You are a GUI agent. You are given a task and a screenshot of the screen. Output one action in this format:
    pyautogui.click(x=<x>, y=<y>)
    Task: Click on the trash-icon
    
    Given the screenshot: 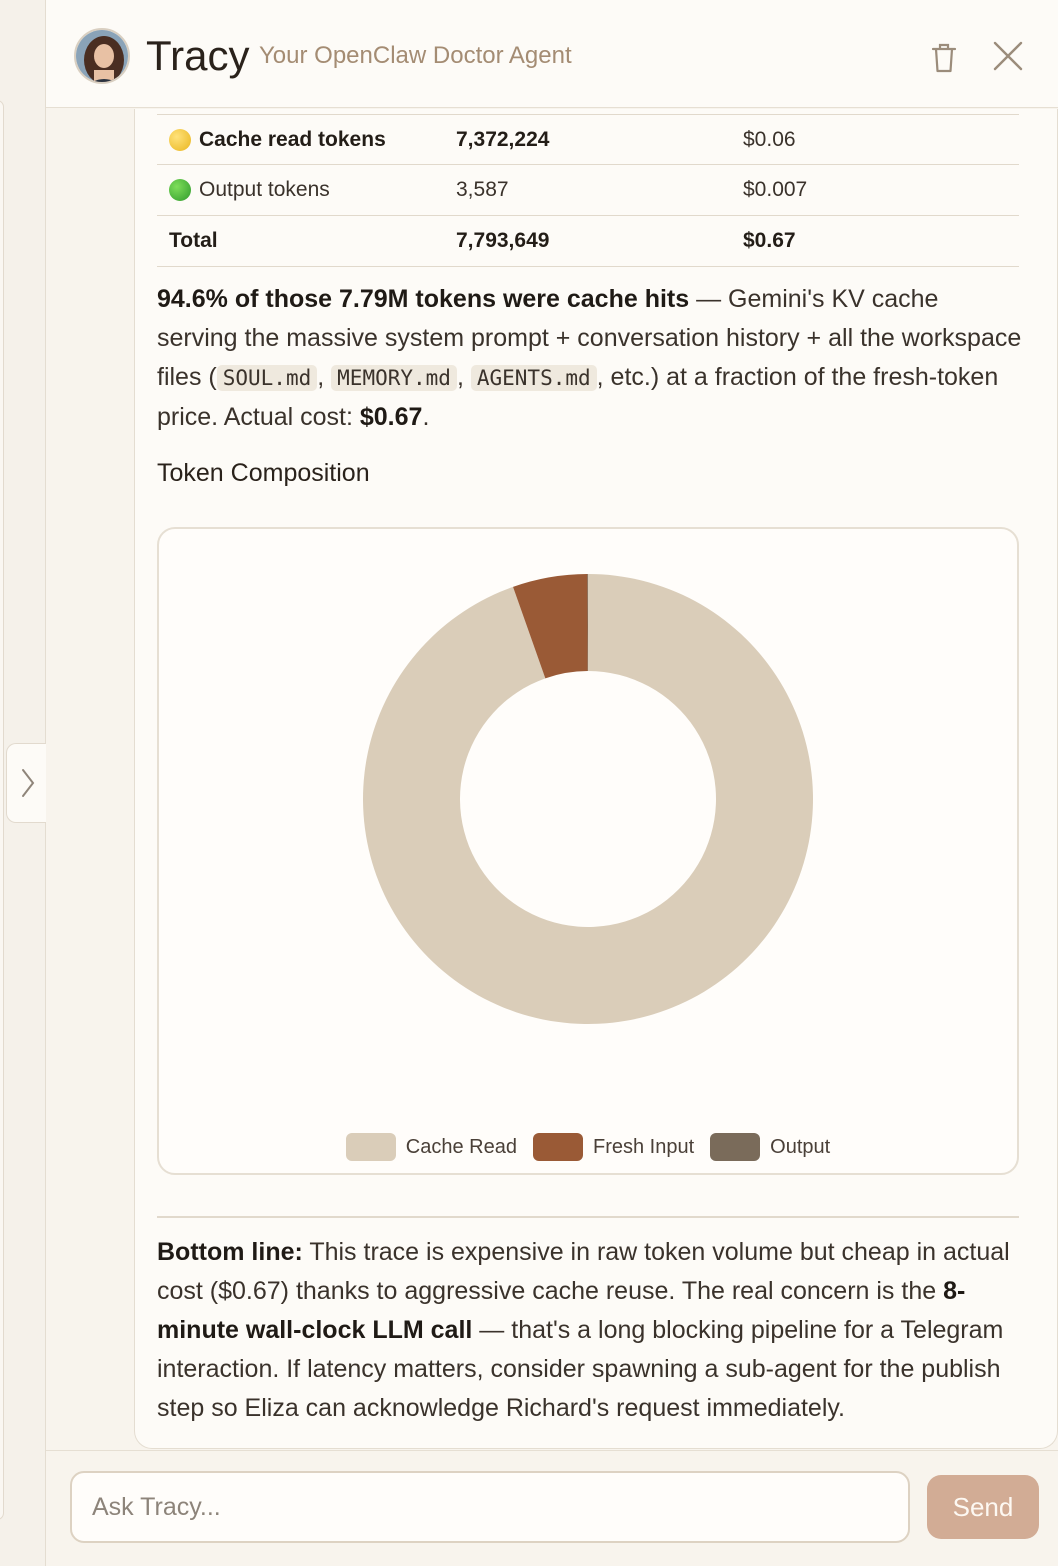 What is the action you would take?
    pyautogui.click(x=944, y=57)
    